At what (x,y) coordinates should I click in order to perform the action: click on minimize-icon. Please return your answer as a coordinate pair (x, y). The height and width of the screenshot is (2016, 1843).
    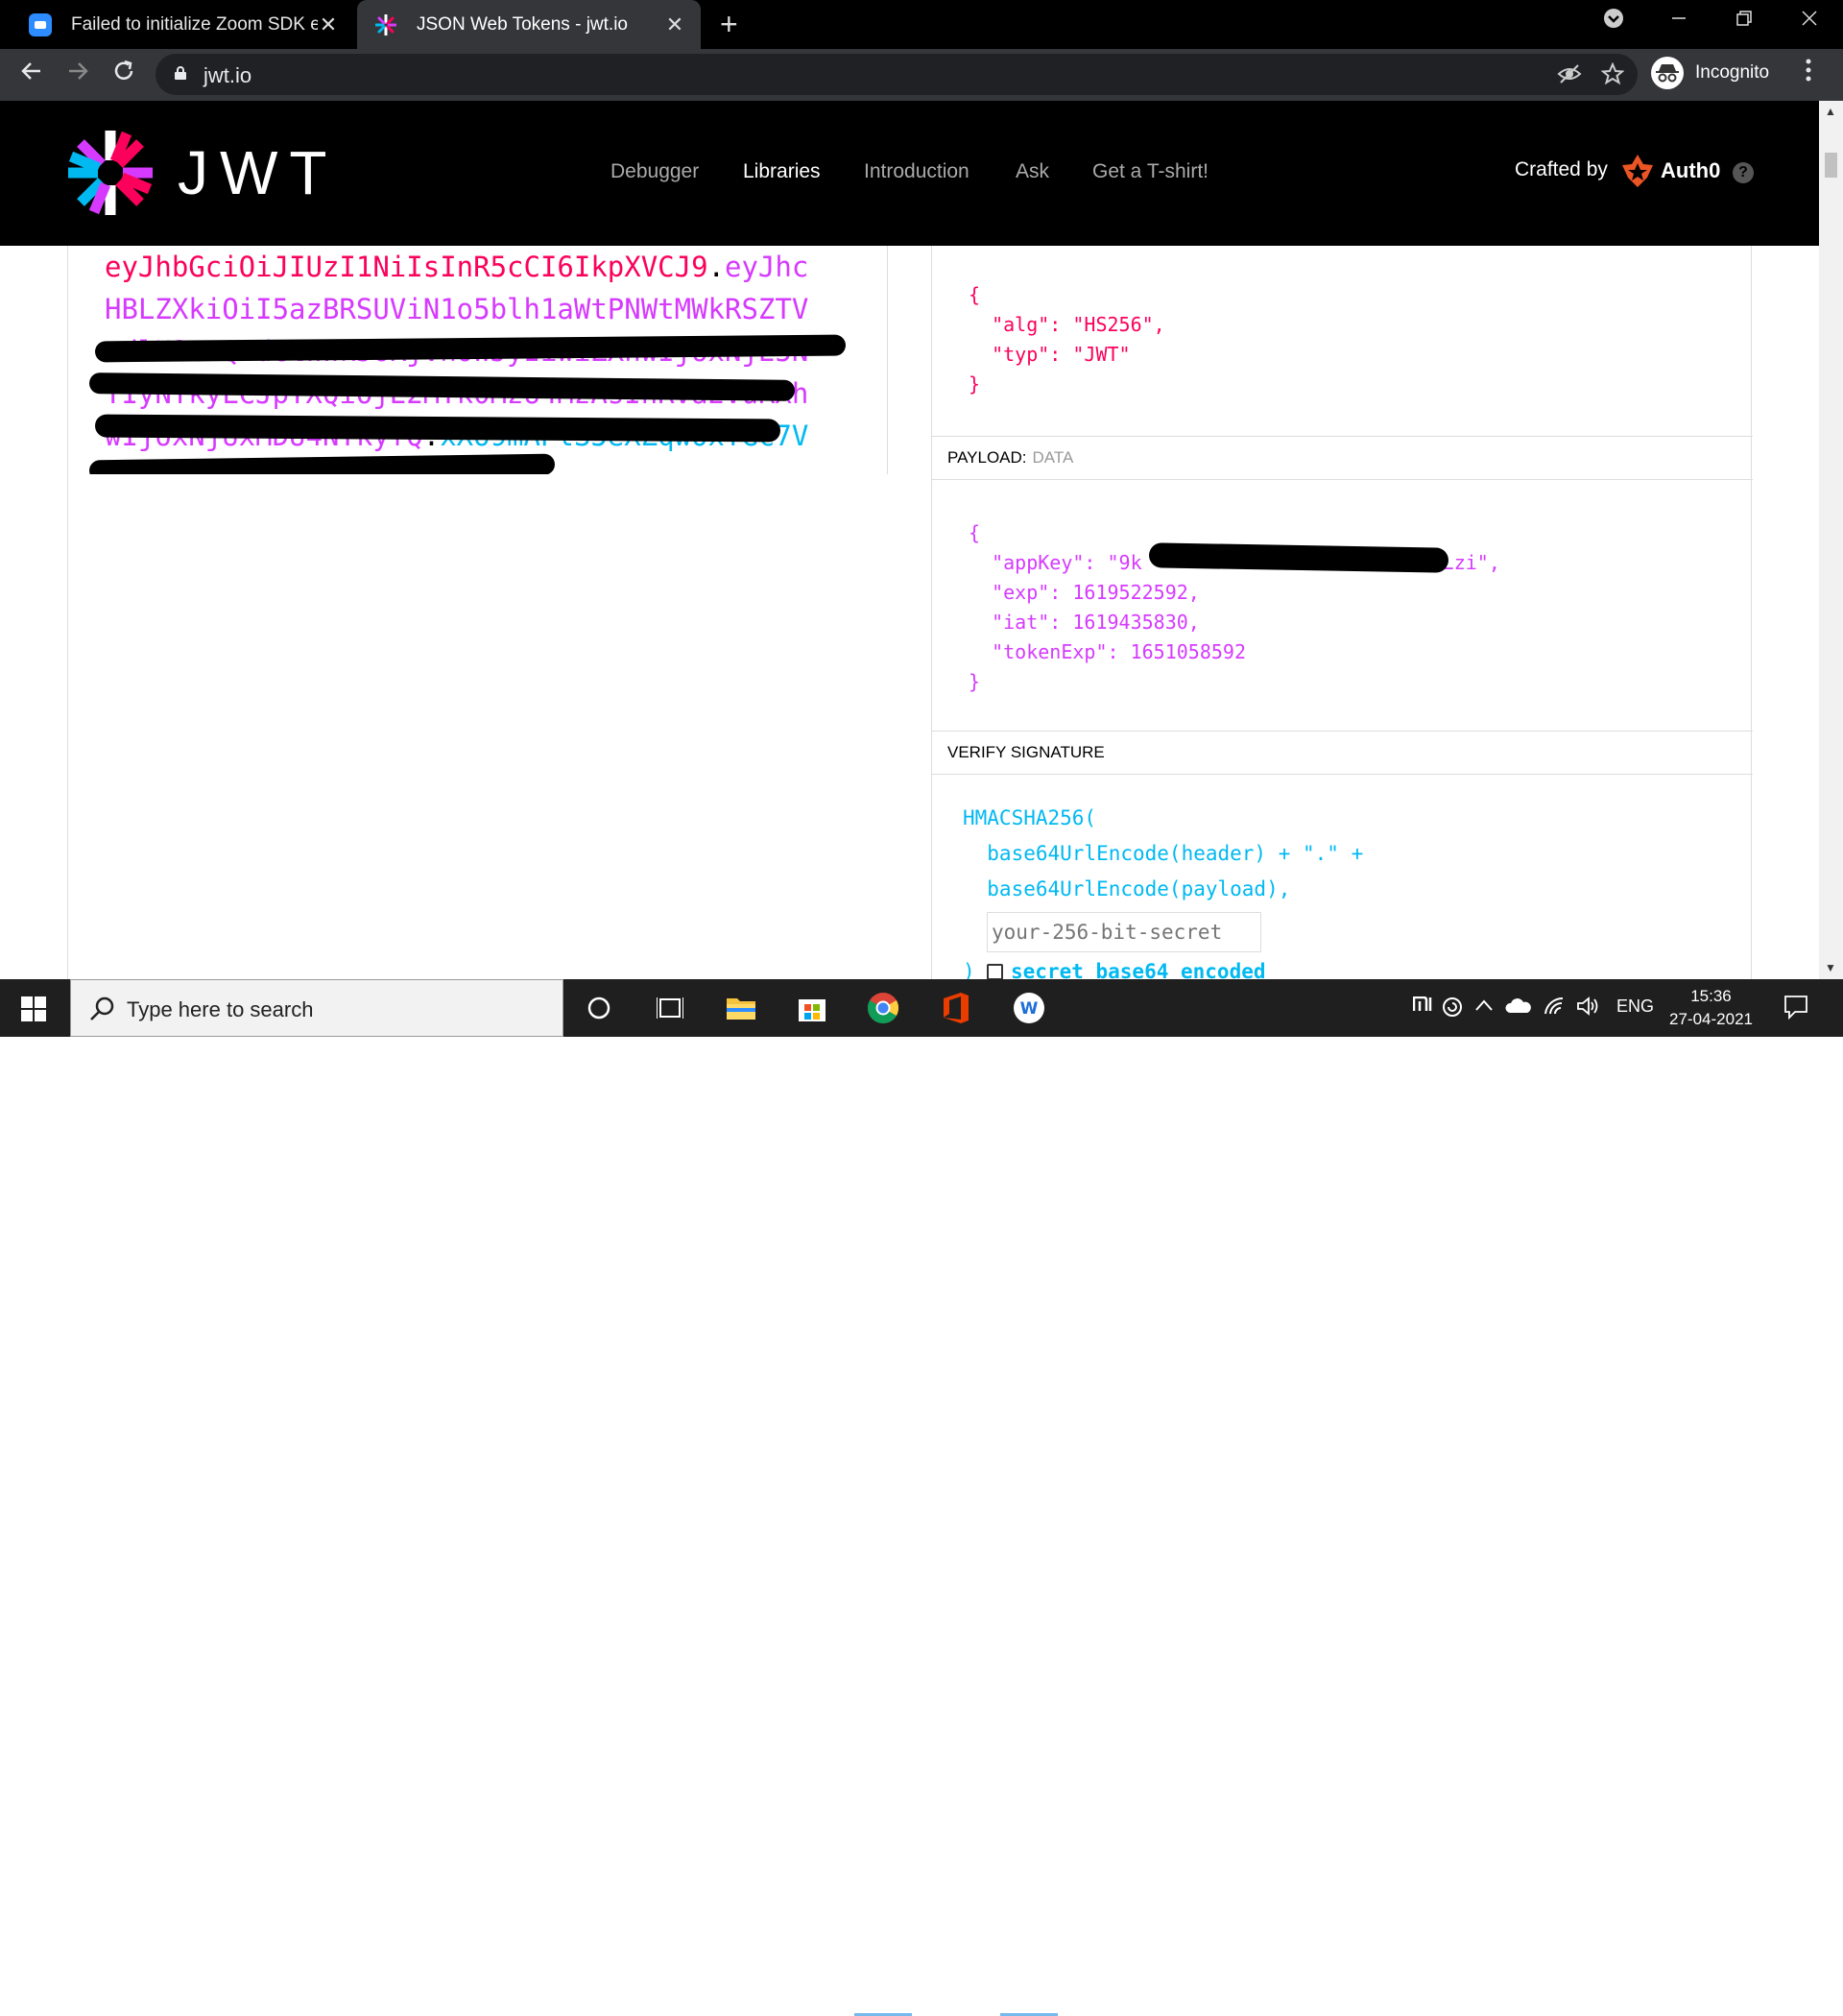
    Looking at the image, I should click on (1678, 20).